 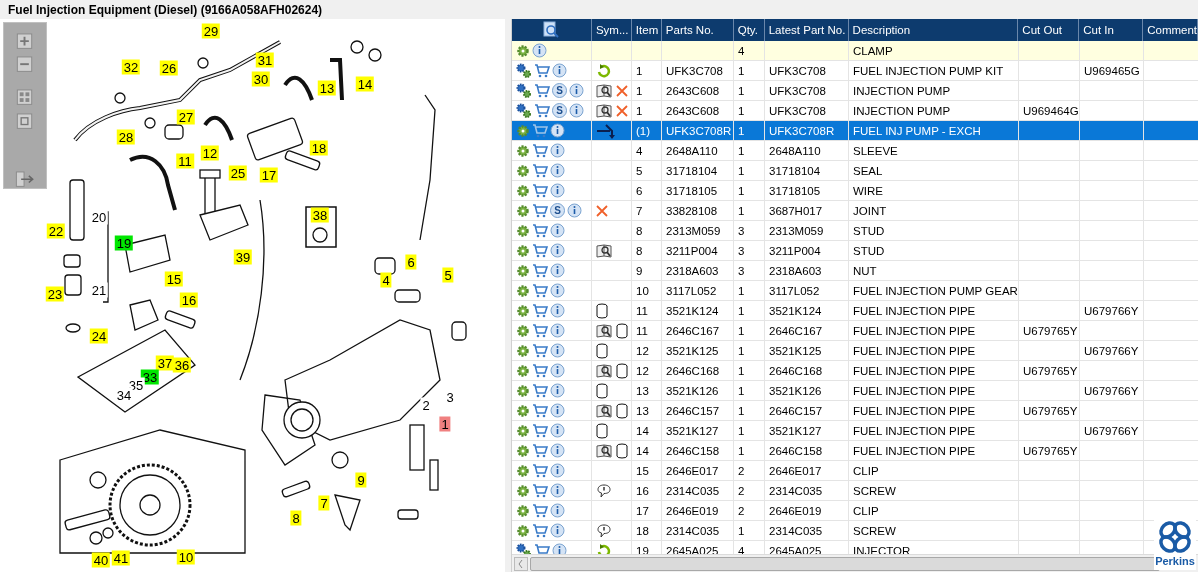 I want to click on table-row: 12 3521K125 1 3521K125 FUEL INJECTION PIPE U679766Y, so click(x=855, y=351).